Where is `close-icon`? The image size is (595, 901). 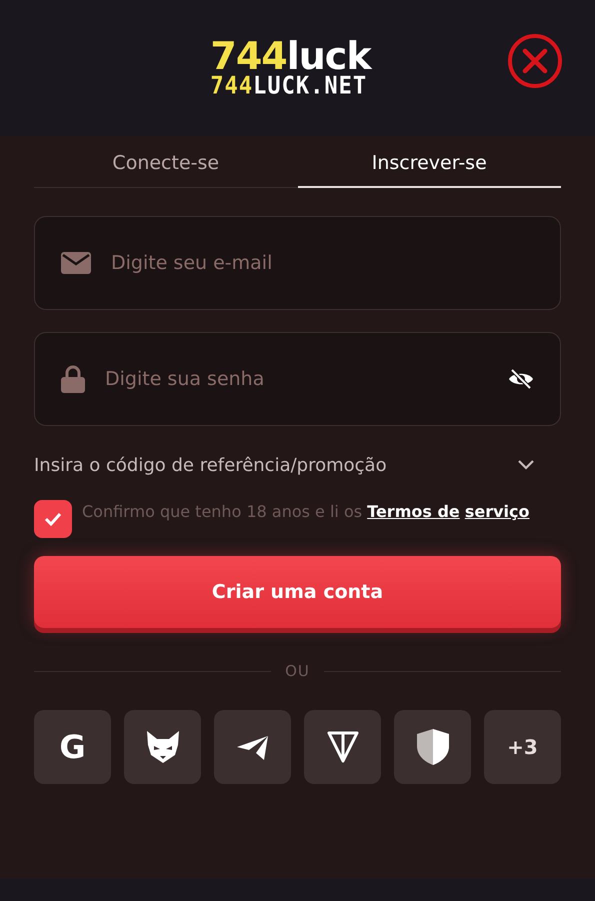
close-icon is located at coordinates (535, 61).